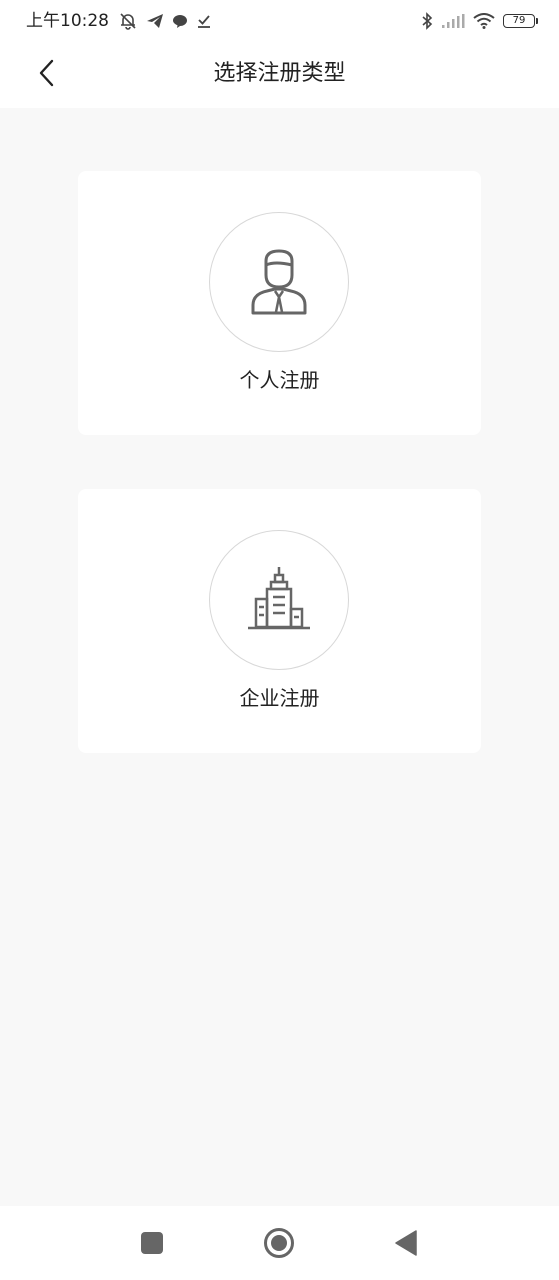 This screenshot has height=1280, width=559. Describe the element at coordinates (128, 21) in the screenshot. I see `notifications-off-icon` at that location.